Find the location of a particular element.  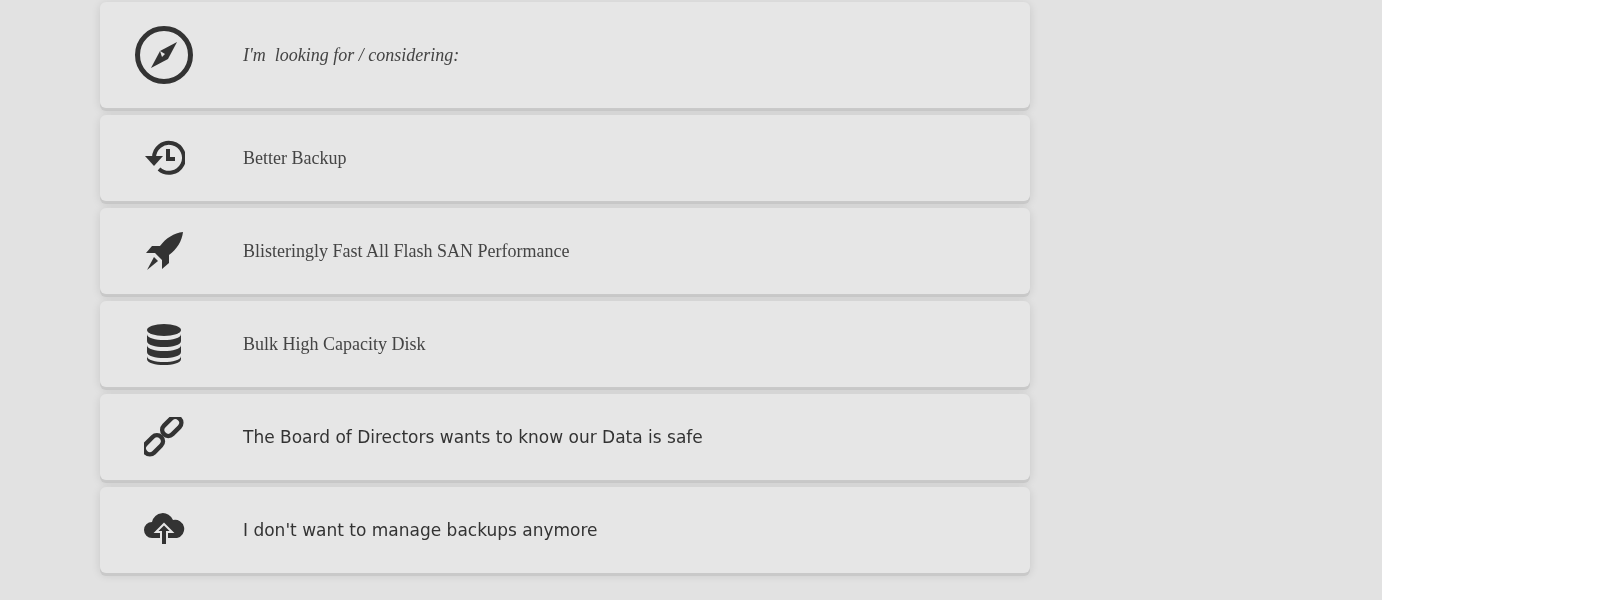

option-card: I don't want to manage backups anymore is located at coordinates (565, 530).